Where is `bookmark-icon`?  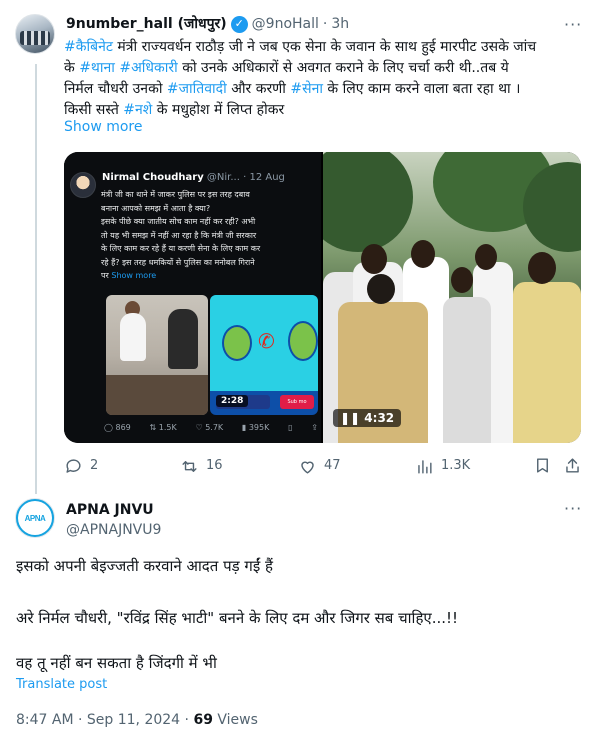 bookmark-icon is located at coordinates (542, 465).